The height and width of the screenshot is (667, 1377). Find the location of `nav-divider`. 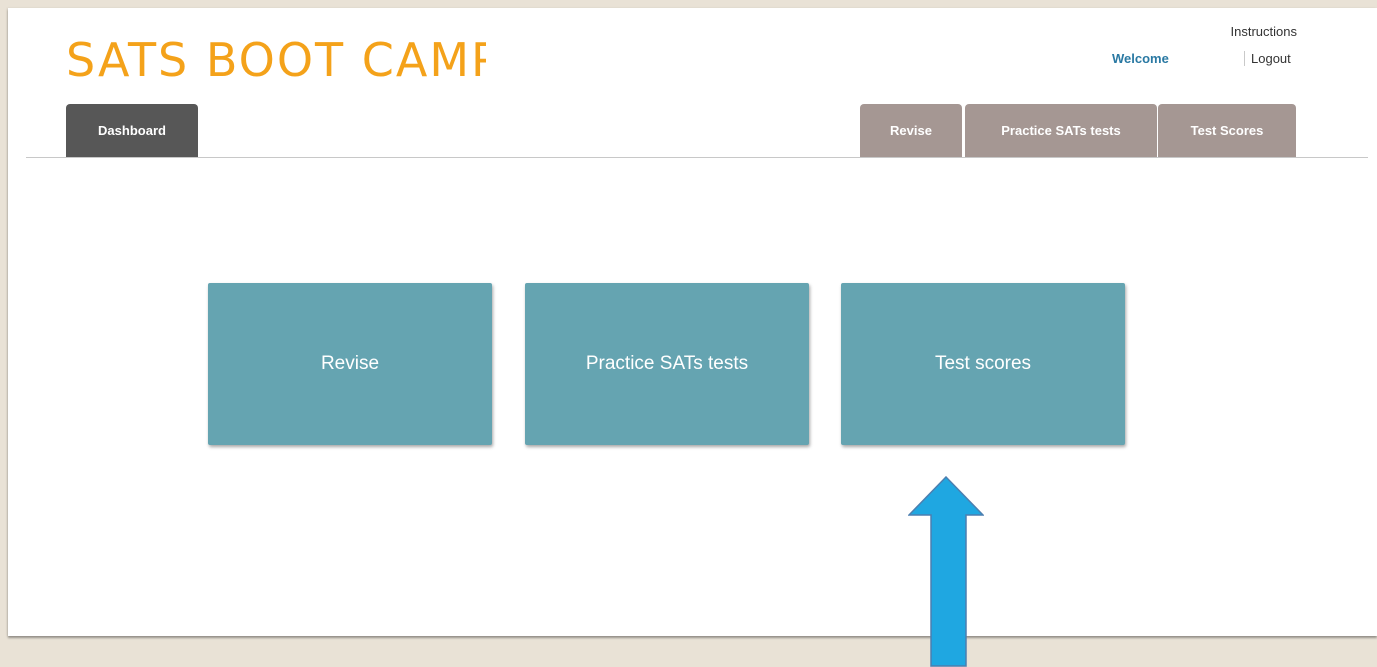

nav-divider is located at coordinates (697, 157).